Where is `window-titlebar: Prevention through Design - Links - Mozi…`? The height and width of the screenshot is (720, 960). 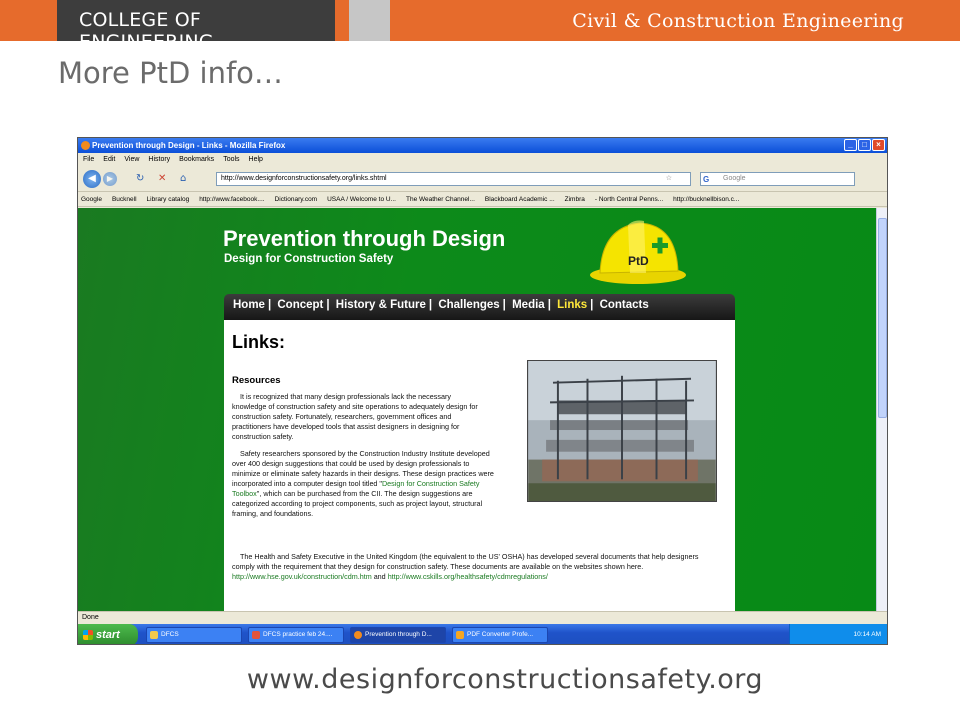
window-titlebar: Prevention through Design - Links - Mozi… is located at coordinates (482, 145).